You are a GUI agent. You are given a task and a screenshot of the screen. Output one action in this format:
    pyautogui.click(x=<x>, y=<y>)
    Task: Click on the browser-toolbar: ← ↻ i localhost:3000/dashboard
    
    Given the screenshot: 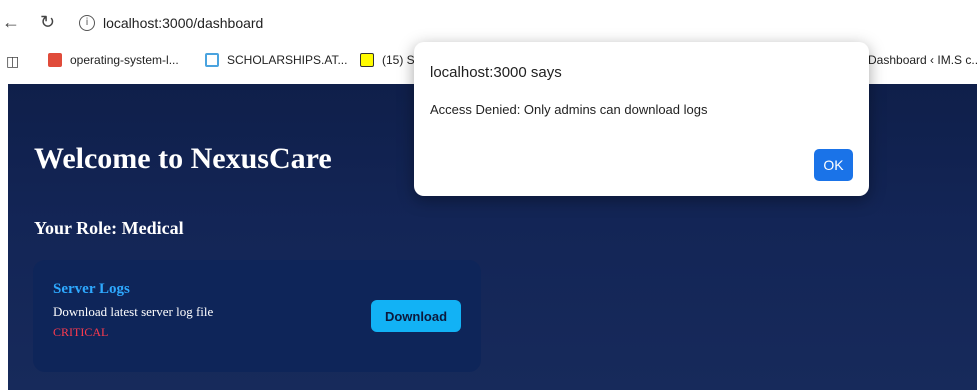 What is the action you would take?
    pyautogui.click(x=488, y=22)
    